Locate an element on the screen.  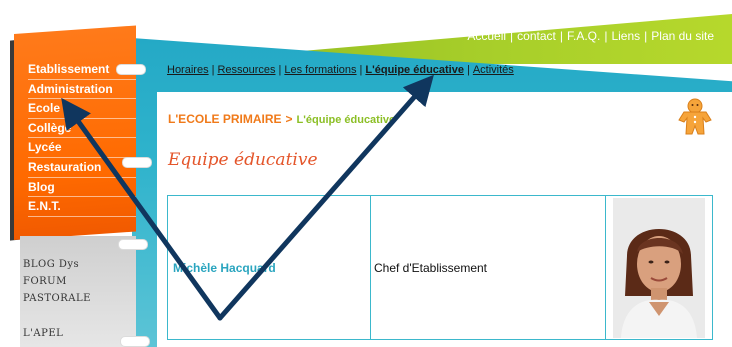
top-nav-contact: contact is located at coordinates (536, 36).